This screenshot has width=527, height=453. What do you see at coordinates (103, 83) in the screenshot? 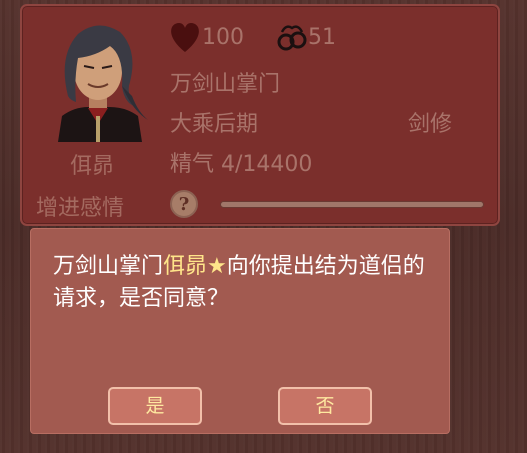
I see `character-portrait` at bounding box center [103, 83].